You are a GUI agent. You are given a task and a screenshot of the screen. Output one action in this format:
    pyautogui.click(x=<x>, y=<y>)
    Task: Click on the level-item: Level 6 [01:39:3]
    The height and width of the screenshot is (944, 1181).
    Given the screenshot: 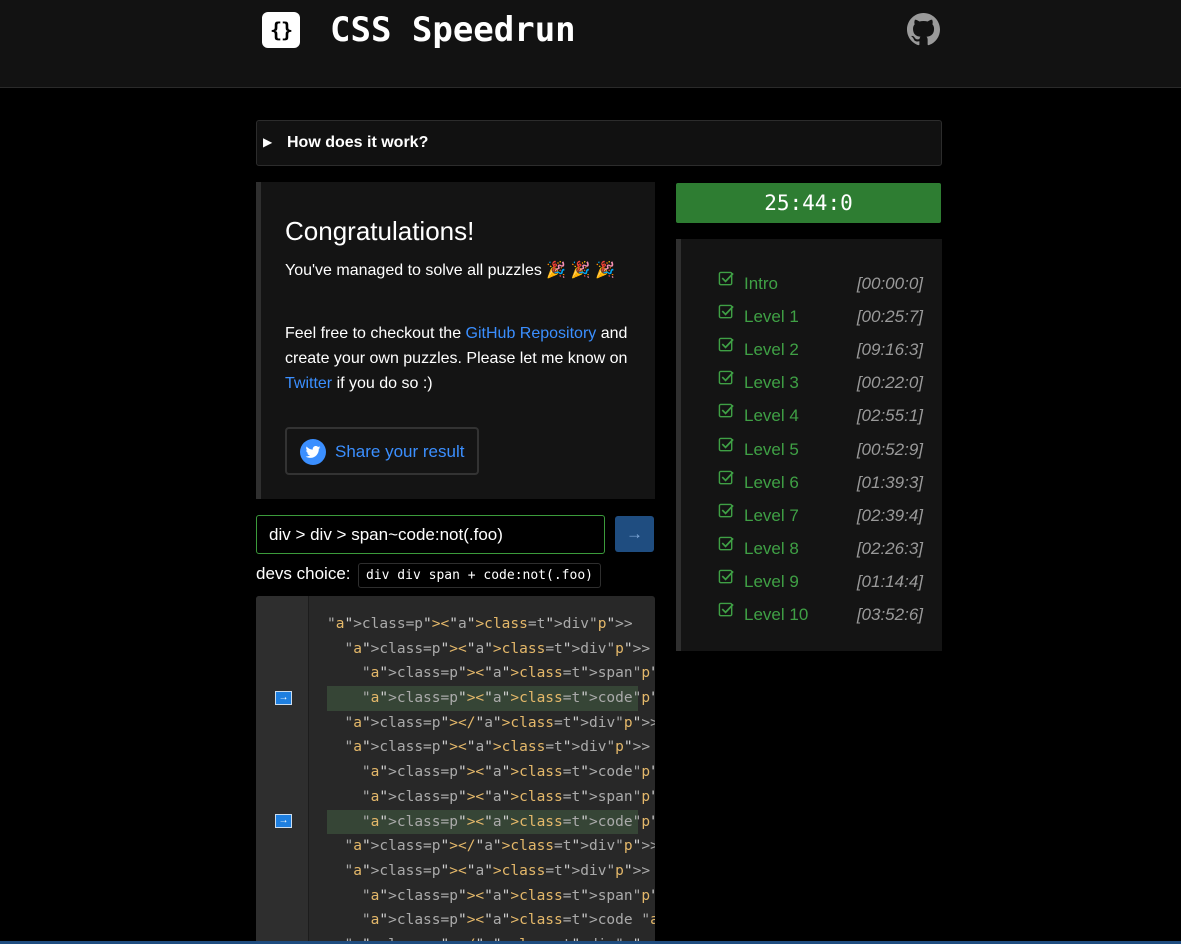 What is the action you would take?
    pyautogui.click(x=820, y=482)
    